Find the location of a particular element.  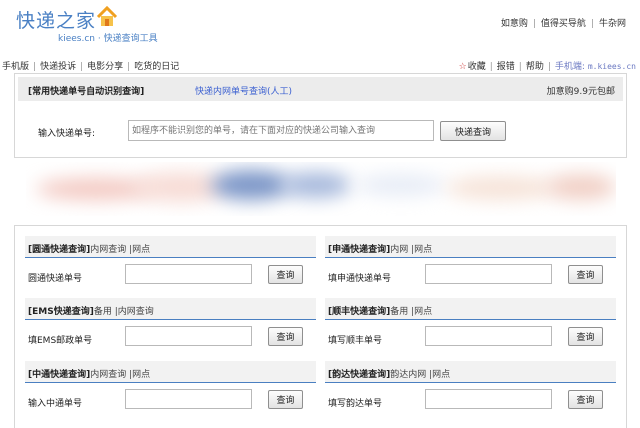

yunda-query-button: 查询 is located at coordinates (585, 399).